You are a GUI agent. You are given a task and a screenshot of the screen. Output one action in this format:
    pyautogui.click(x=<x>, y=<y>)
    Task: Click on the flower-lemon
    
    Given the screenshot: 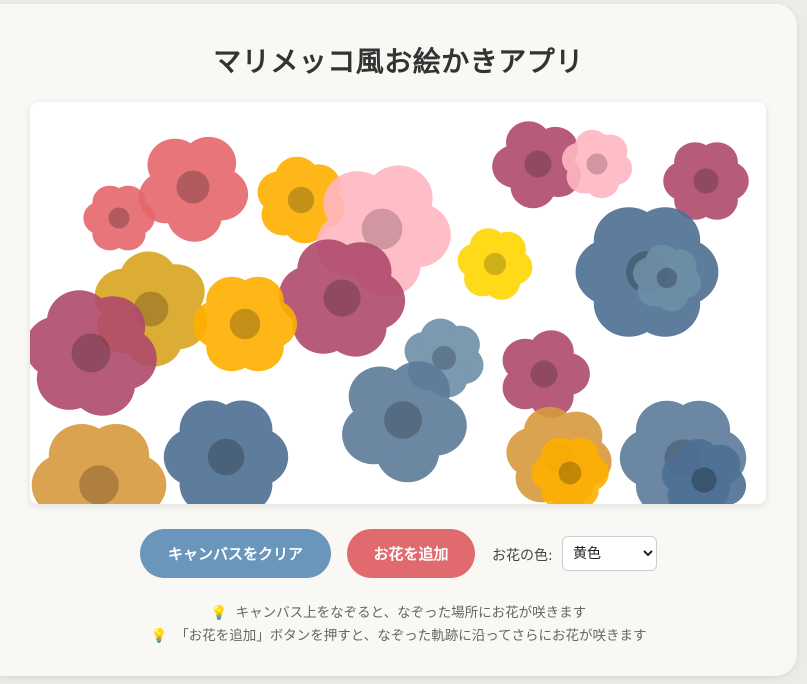 What is the action you would take?
    pyautogui.click(x=495, y=264)
    